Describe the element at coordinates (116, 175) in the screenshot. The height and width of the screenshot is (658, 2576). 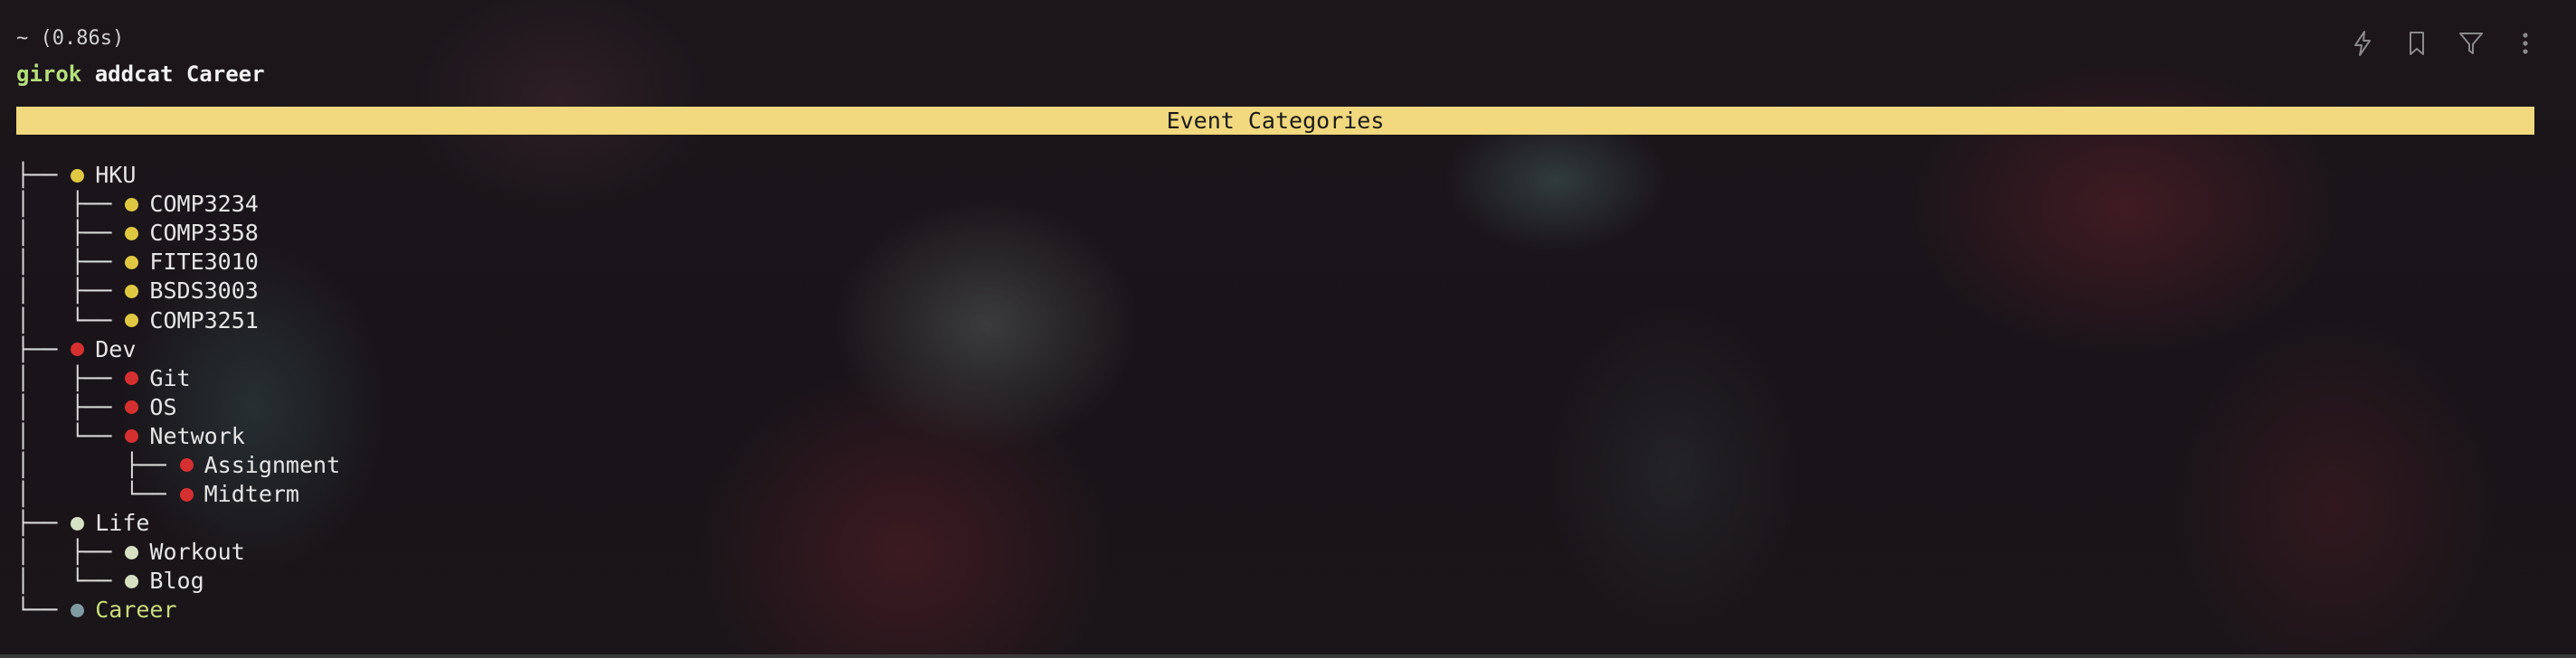
I see `category-label: HKU` at that location.